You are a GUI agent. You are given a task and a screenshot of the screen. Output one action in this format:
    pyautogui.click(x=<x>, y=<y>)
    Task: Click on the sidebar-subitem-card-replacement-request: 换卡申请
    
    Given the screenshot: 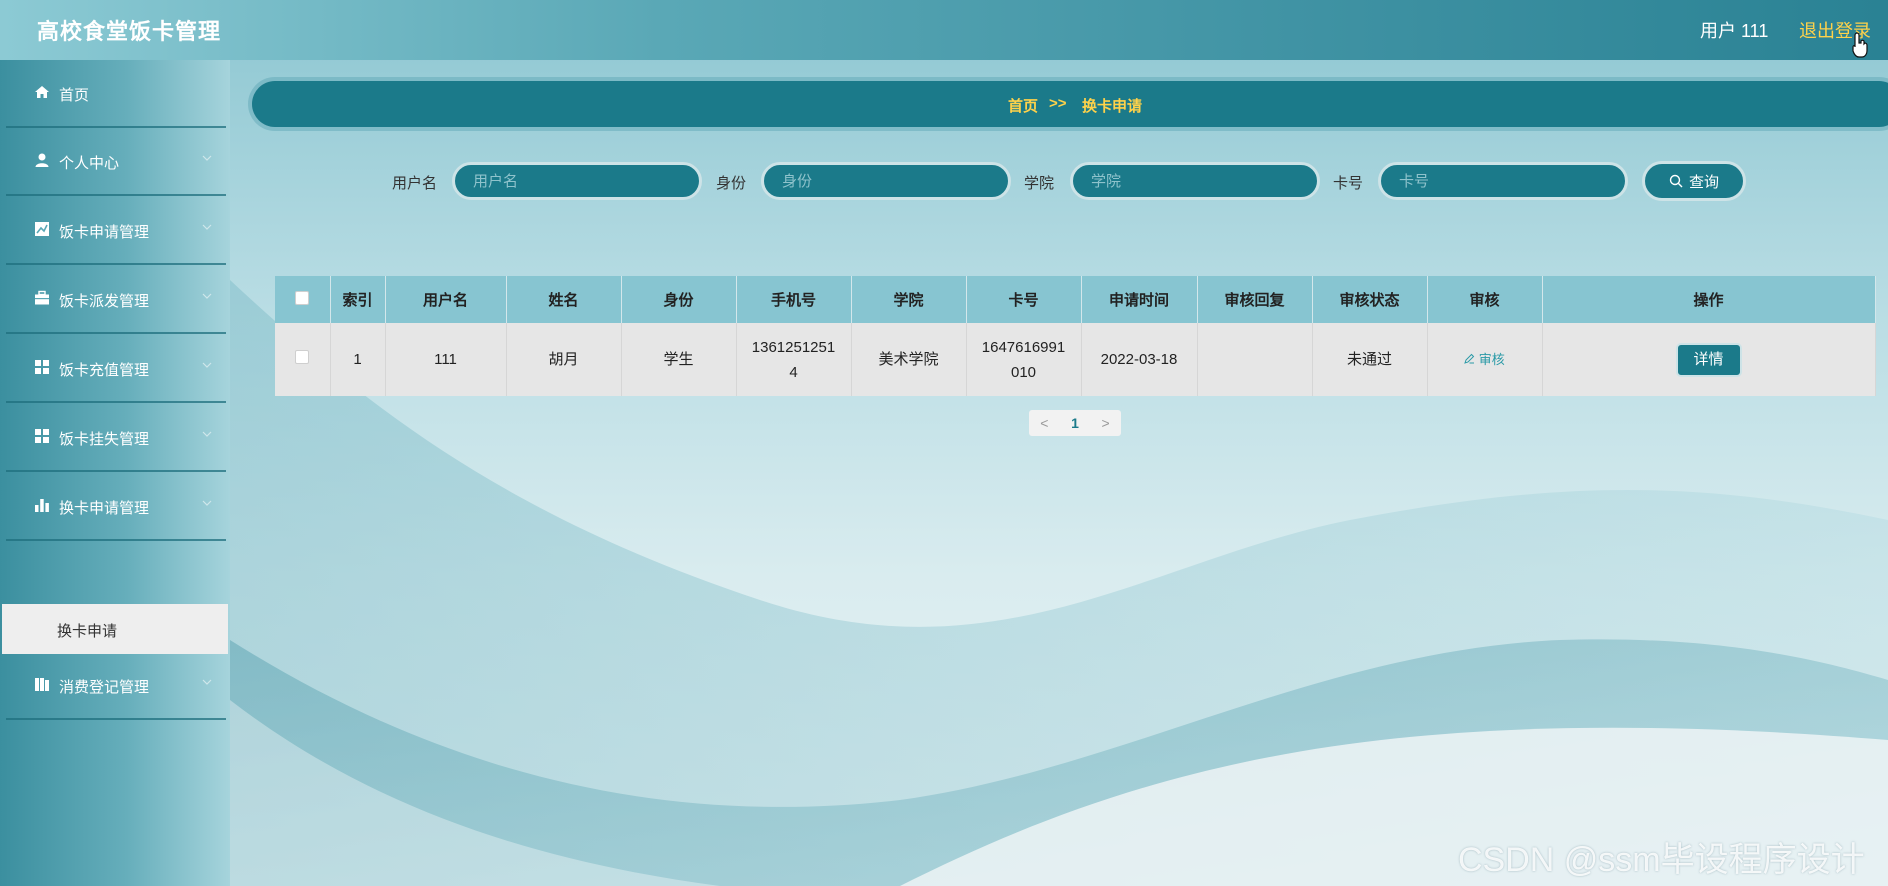 What is the action you would take?
    pyautogui.click(x=115, y=629)
    